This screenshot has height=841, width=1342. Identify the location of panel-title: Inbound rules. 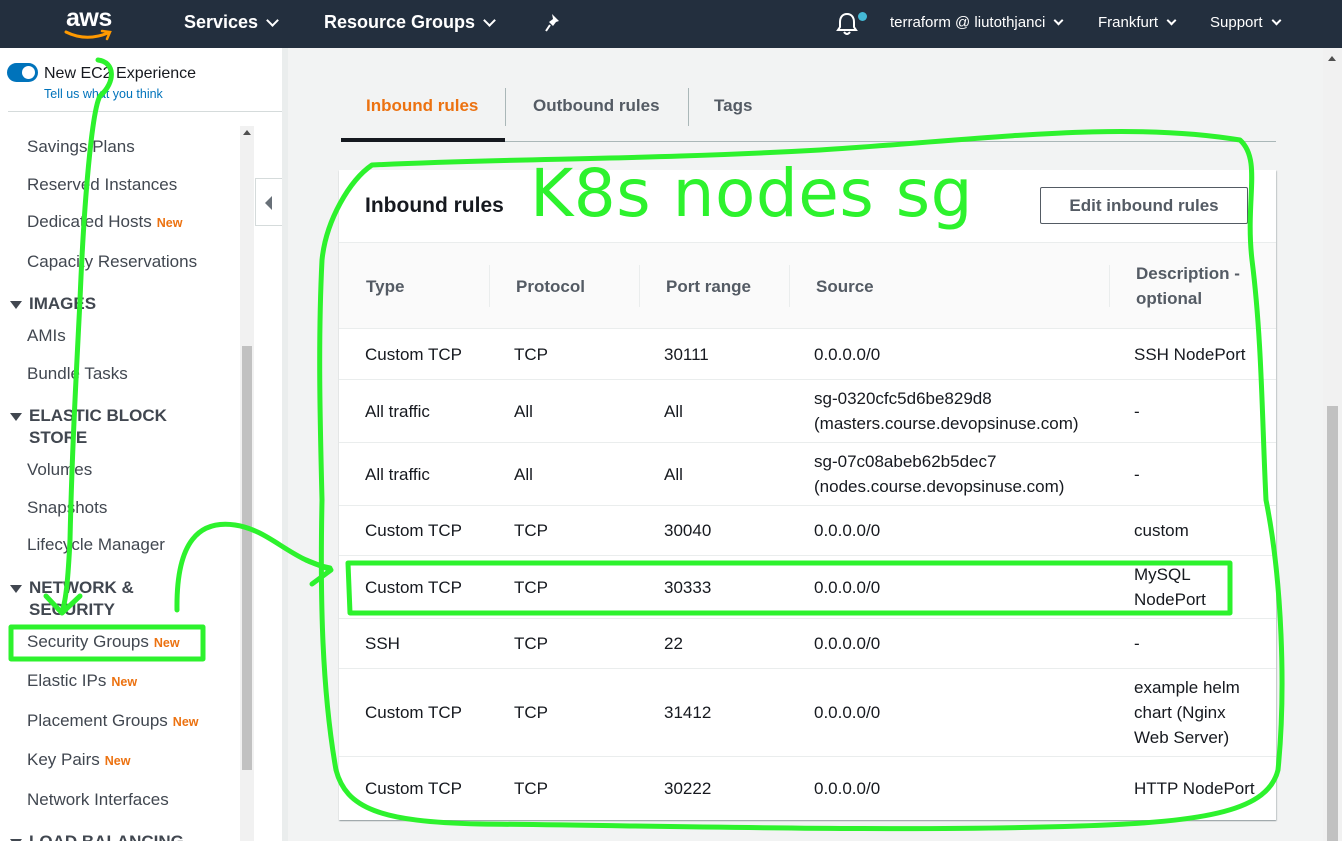
(434, 205).